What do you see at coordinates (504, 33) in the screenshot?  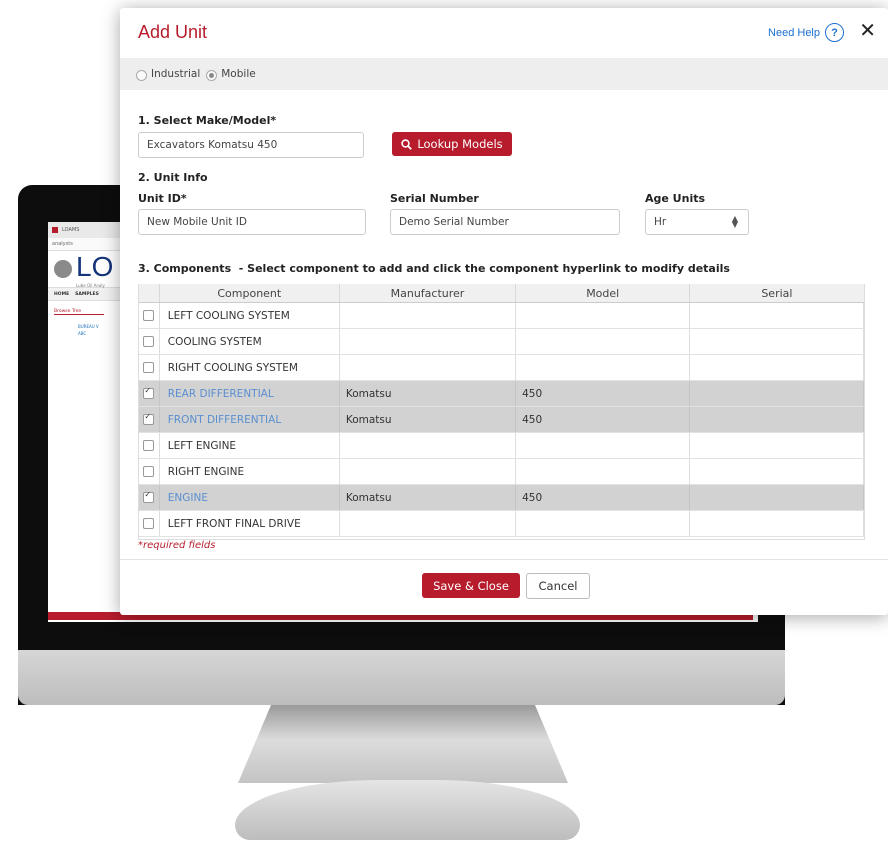 I see `dialog-header: Add Unit Need Help ? ✕` at bounding box center [504, 33].